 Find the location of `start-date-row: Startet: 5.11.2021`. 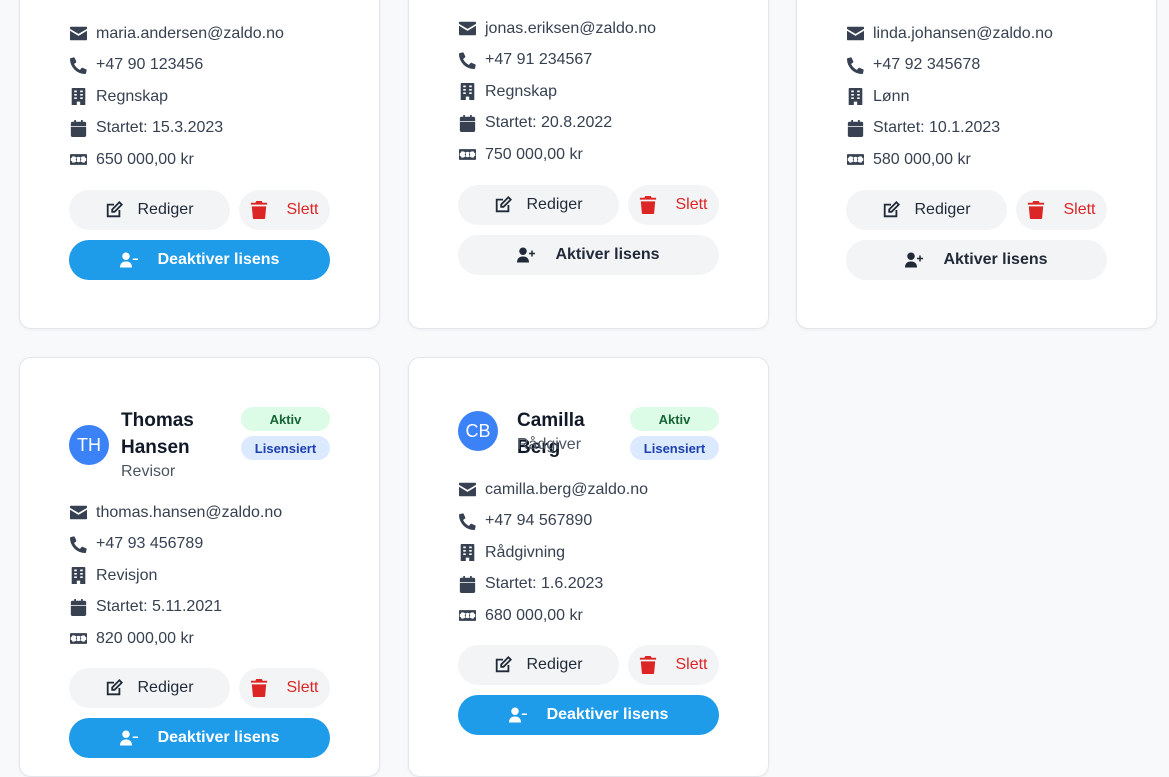

start-date-row: Startet: 5.11.2021 is located at coordinates (204, 608).